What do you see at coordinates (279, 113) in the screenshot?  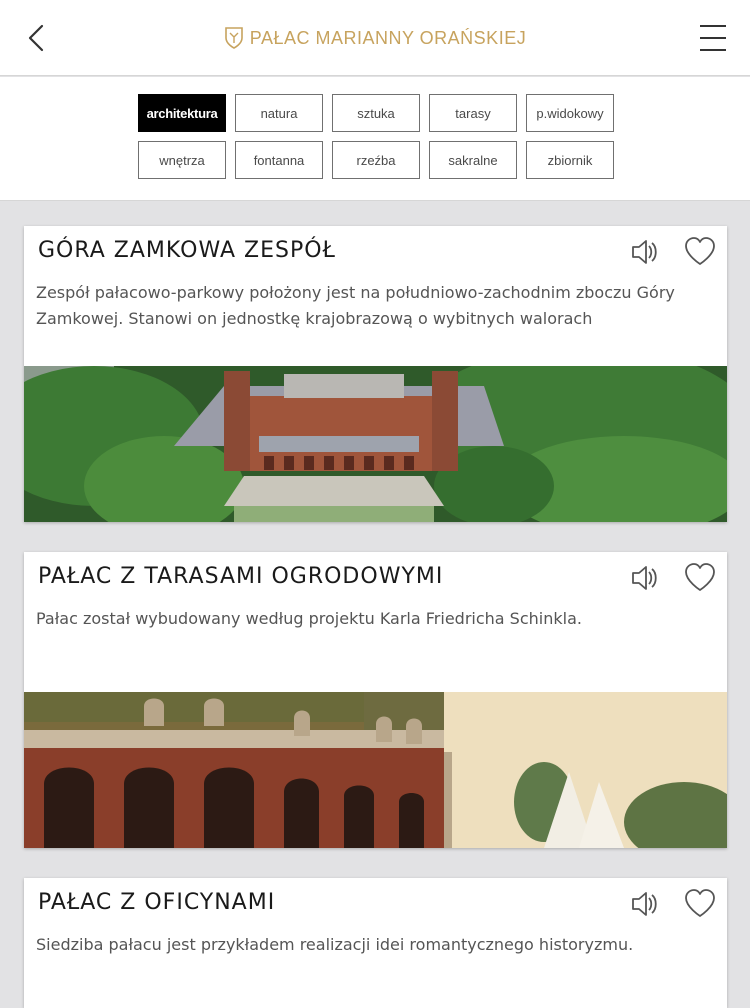 I see `filter-chip-natura: natura` at bounding box center [279, 113].